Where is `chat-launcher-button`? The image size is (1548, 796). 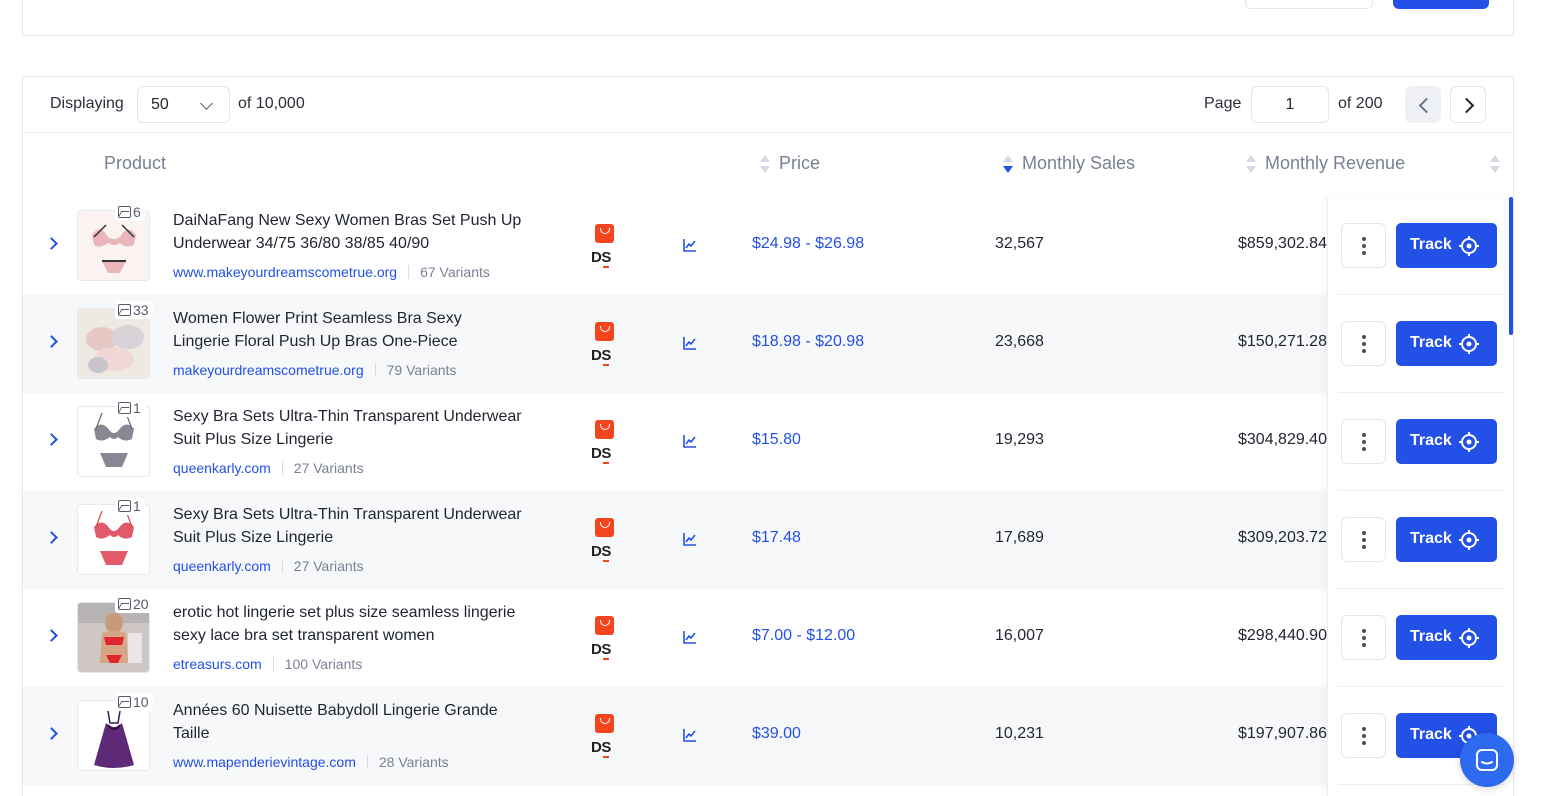
chat-launcher-button is located at coordinates (1487, 760).